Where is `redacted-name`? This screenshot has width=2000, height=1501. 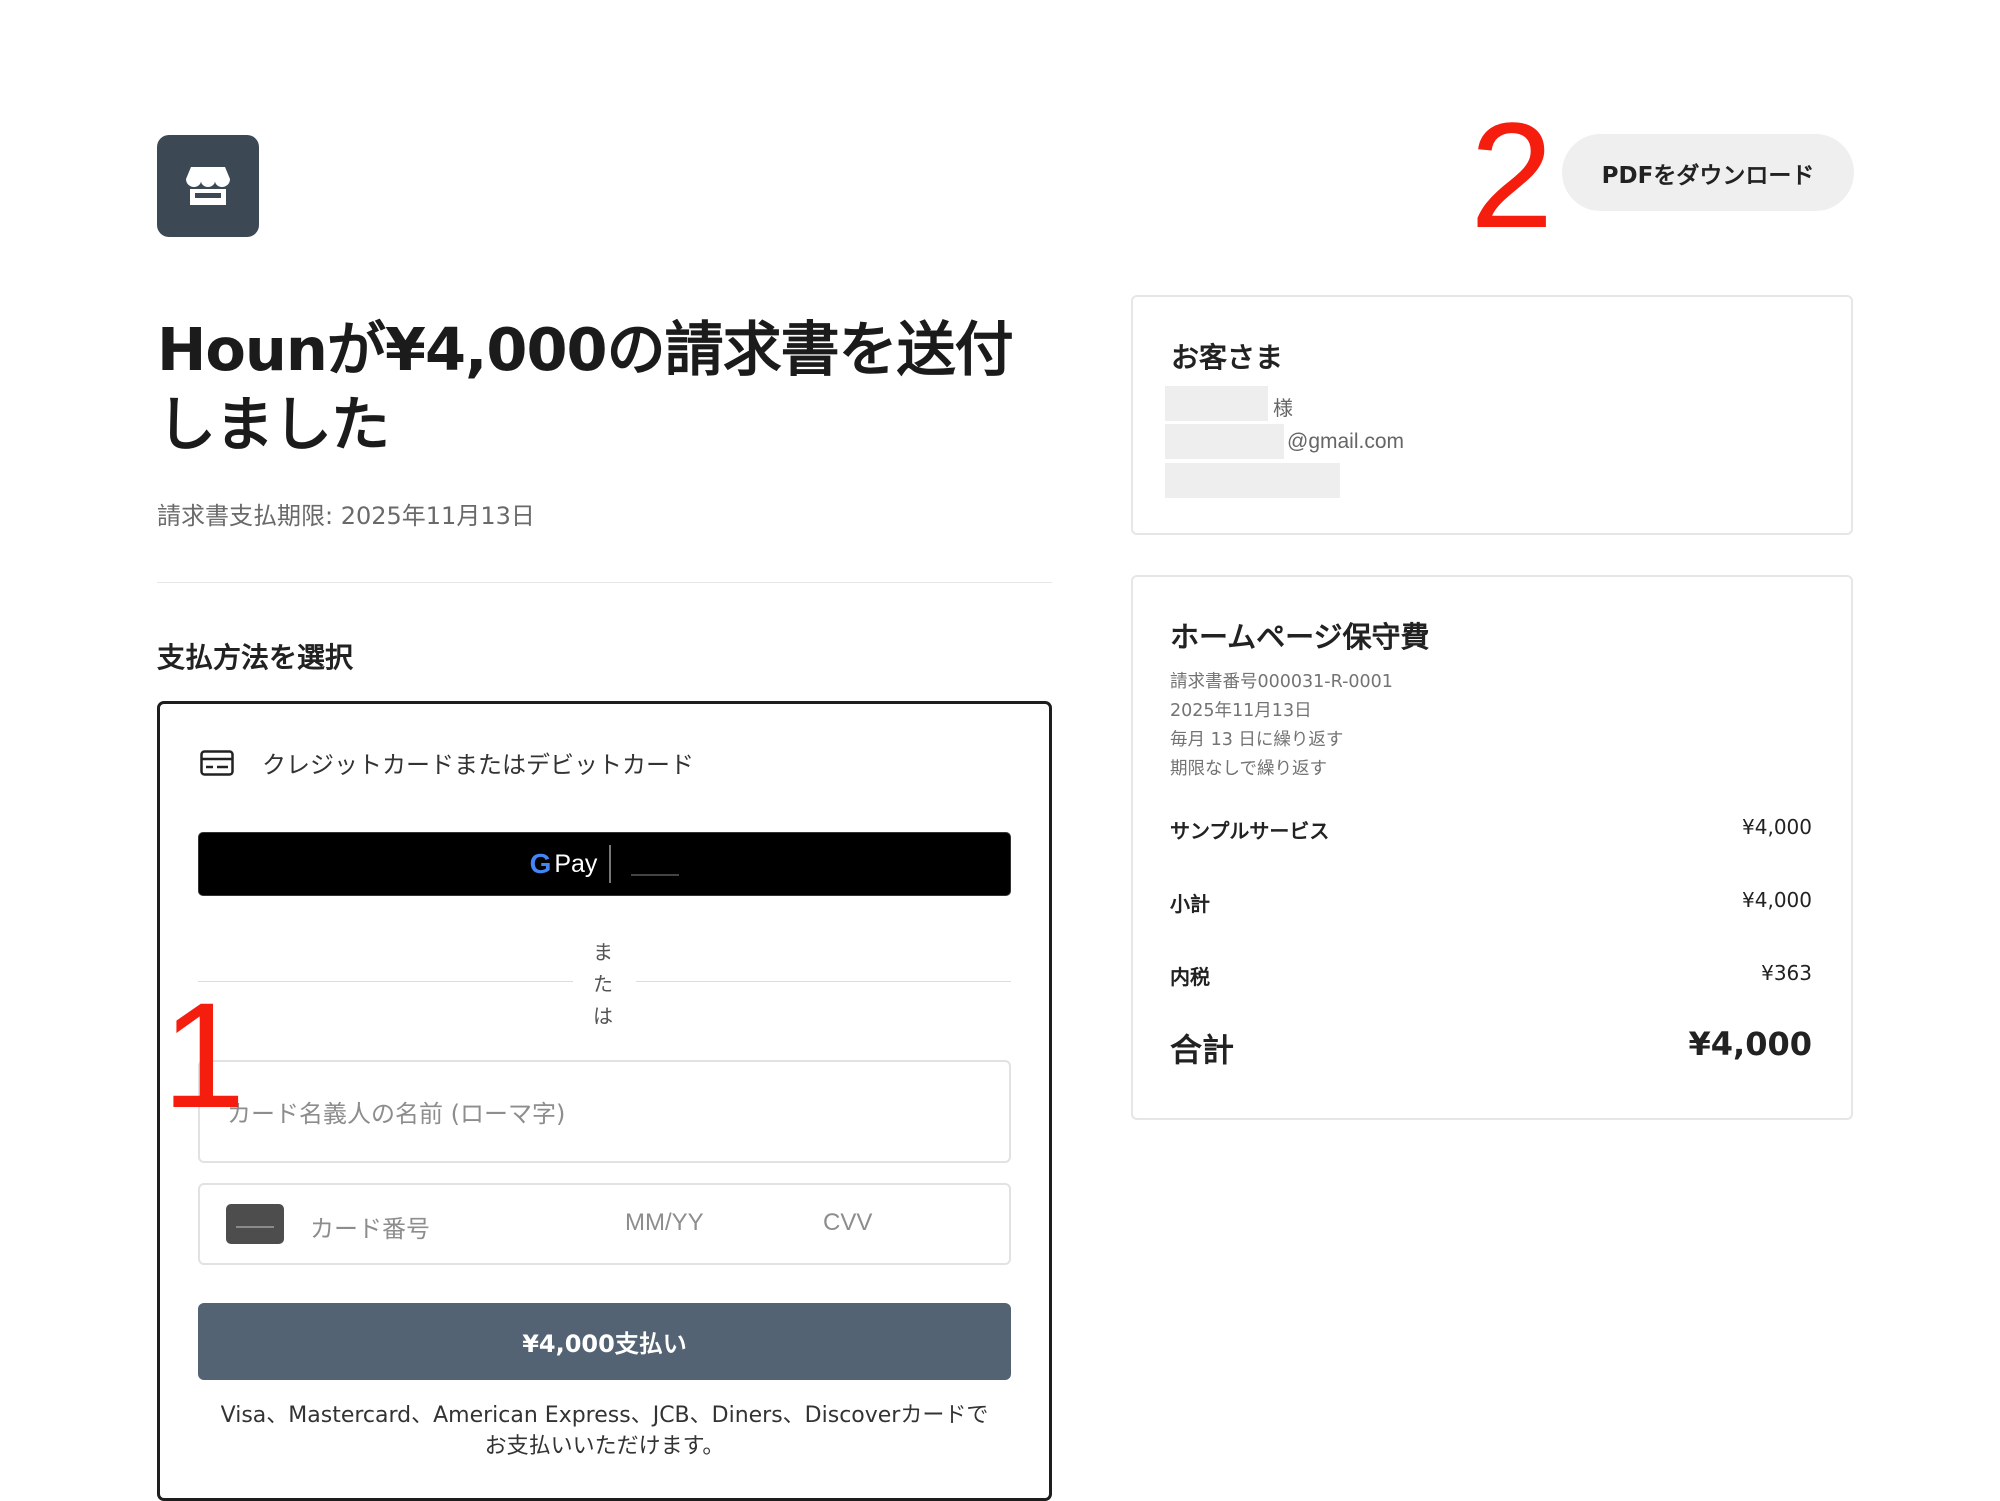 redacted-name is located at coordinates (1216, 403).